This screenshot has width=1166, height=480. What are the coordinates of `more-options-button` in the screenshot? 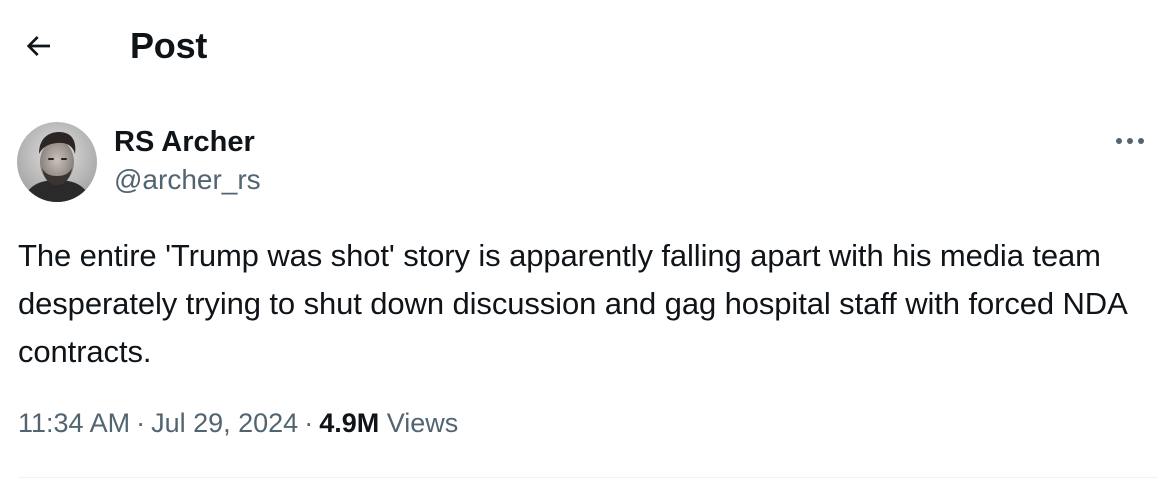 It's located at (1130, 141).